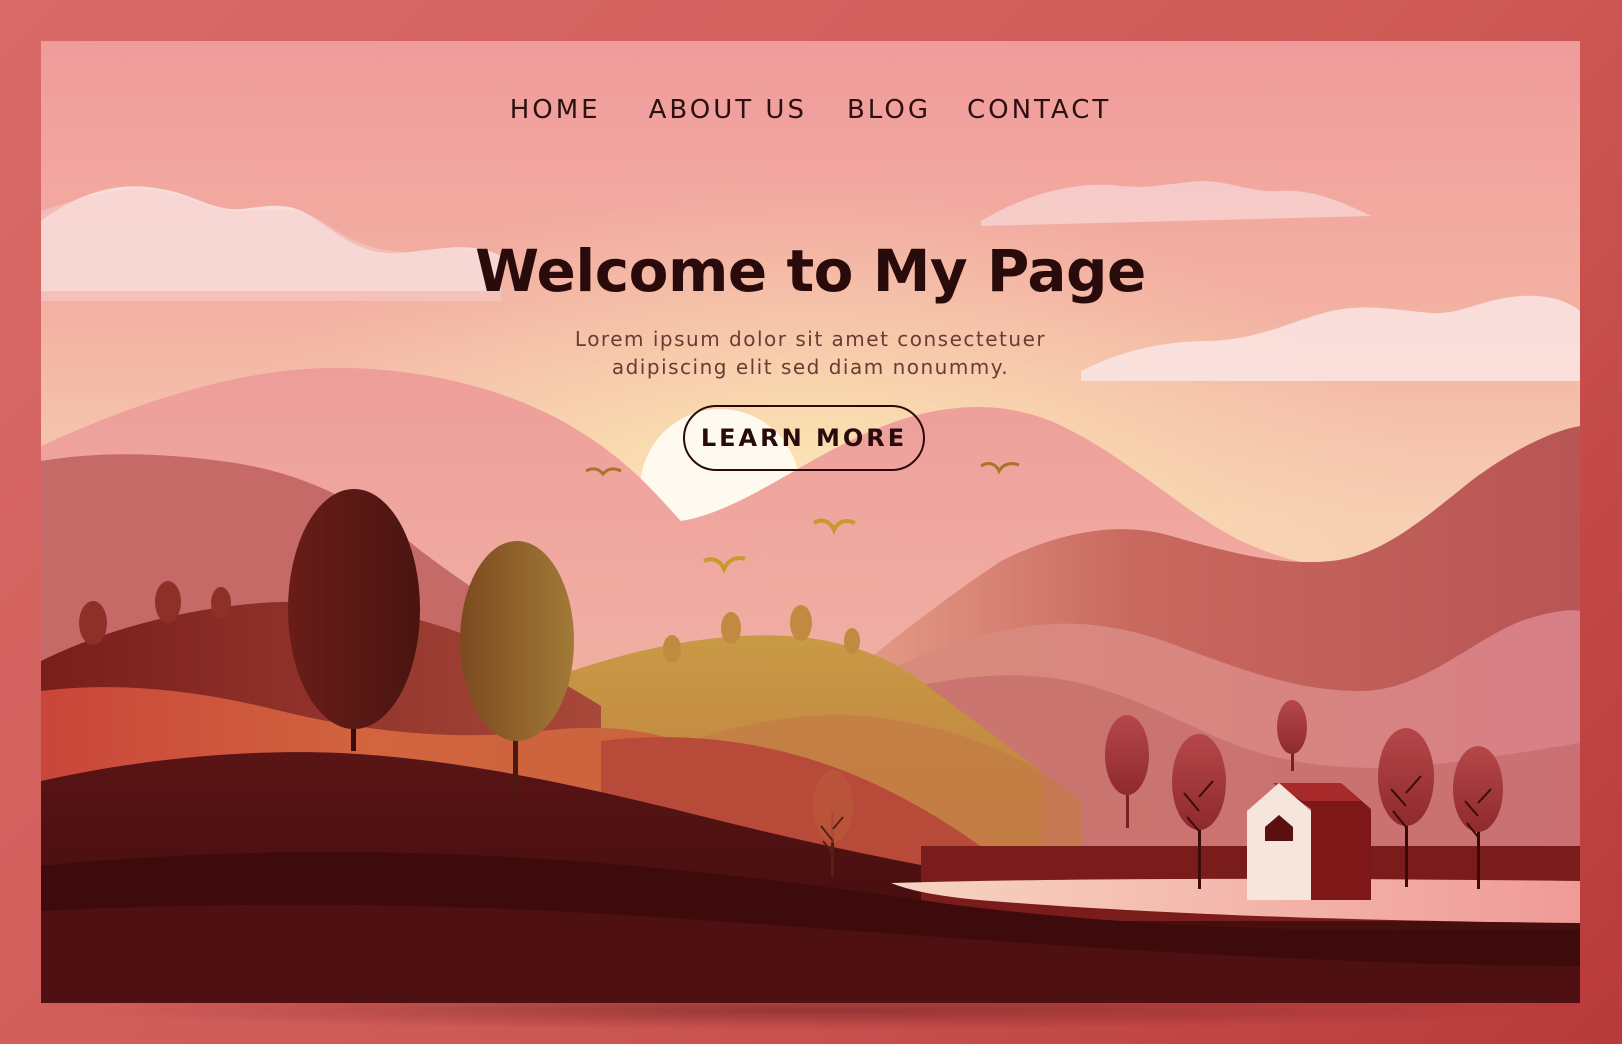 Image resolution: width=1622 pixels, height=1044 pixels. I want to click on nav-contact-link: CONTACT, so click(1039, 110).